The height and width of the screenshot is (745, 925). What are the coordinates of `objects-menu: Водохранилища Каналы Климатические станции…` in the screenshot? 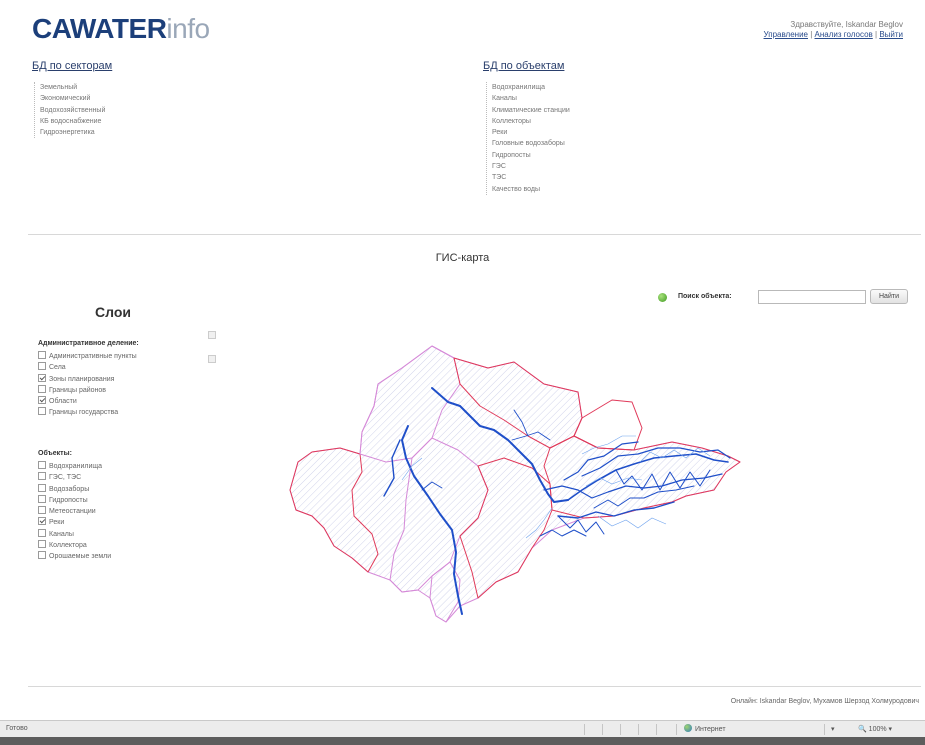 It's located at (528, 138).